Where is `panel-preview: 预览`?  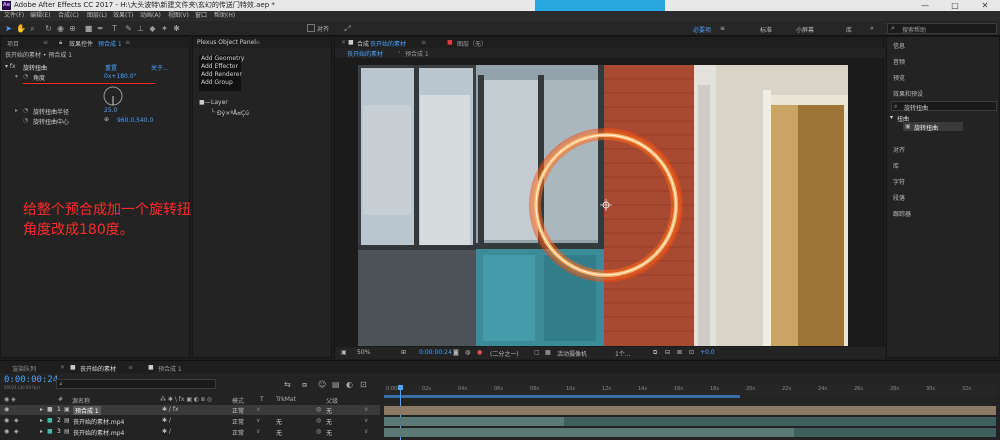
panel-preview: 预览 is located at coordinates (899, 77).